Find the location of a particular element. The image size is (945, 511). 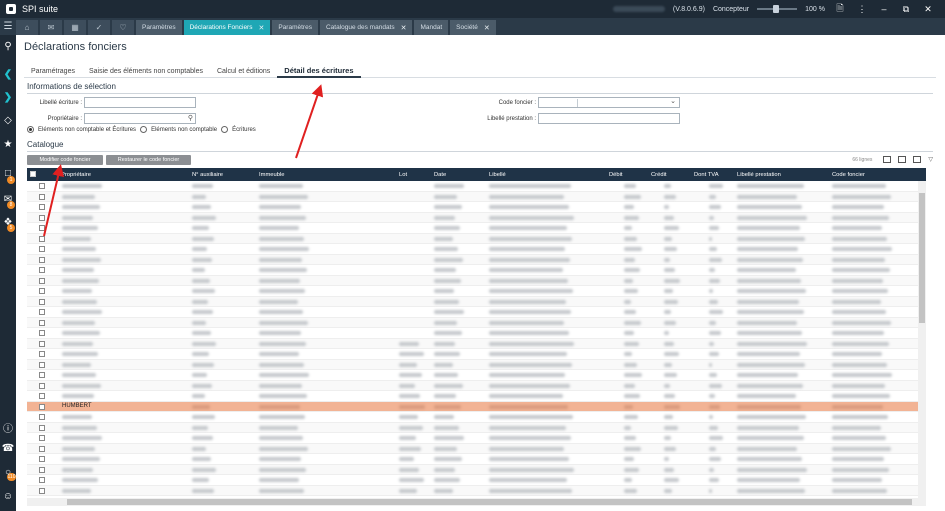

arrow-to-detail-tab is located at coordinates (309, 121).